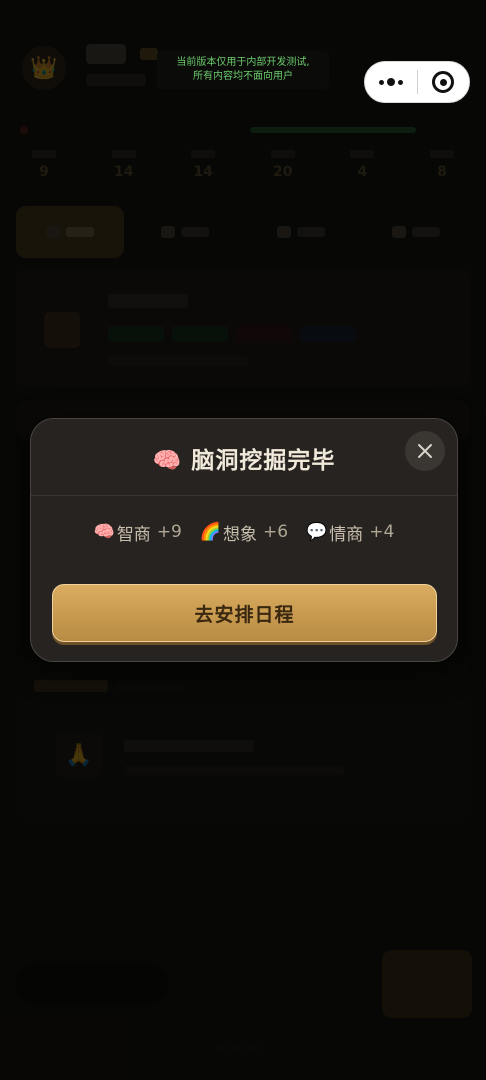 This screenshot has width=486, height=1080. I want to click on reward-amount: +6, so click(276, 532).